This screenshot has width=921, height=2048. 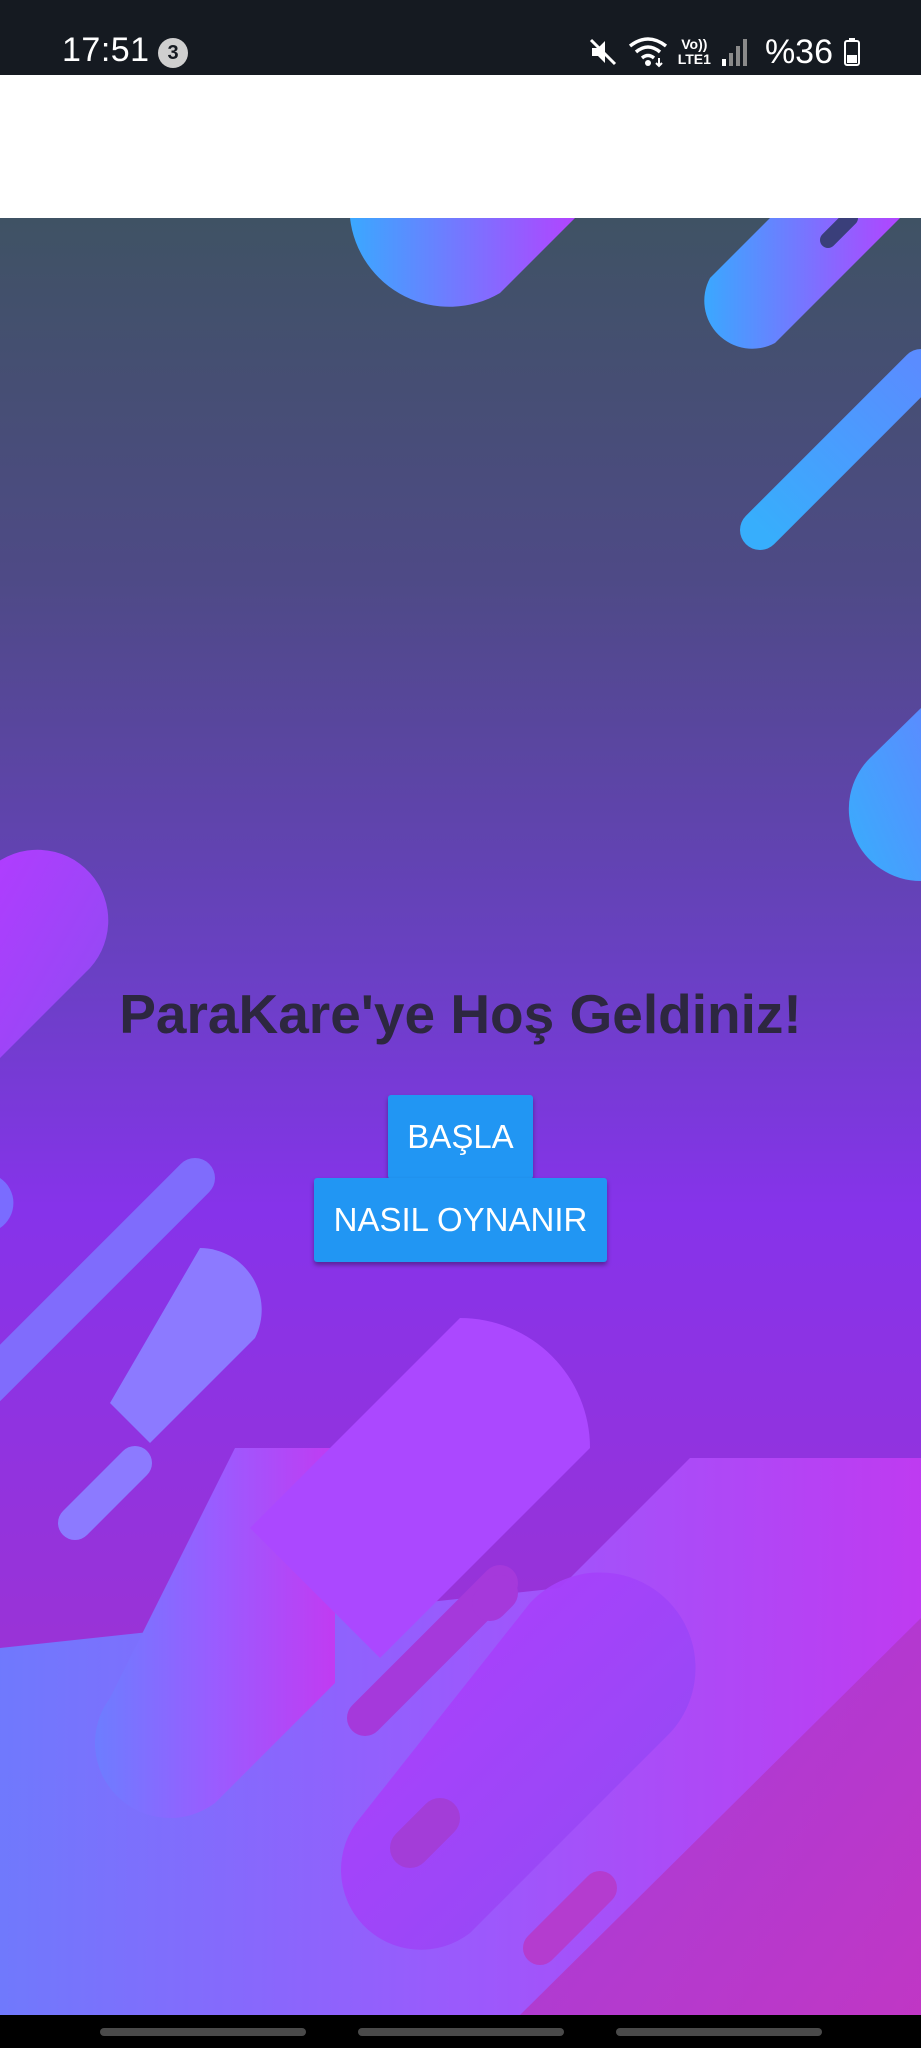 What do you see at coordinates (460, 146) in the screenshot?
I see `app-bar` at bounding box center [460, 146].